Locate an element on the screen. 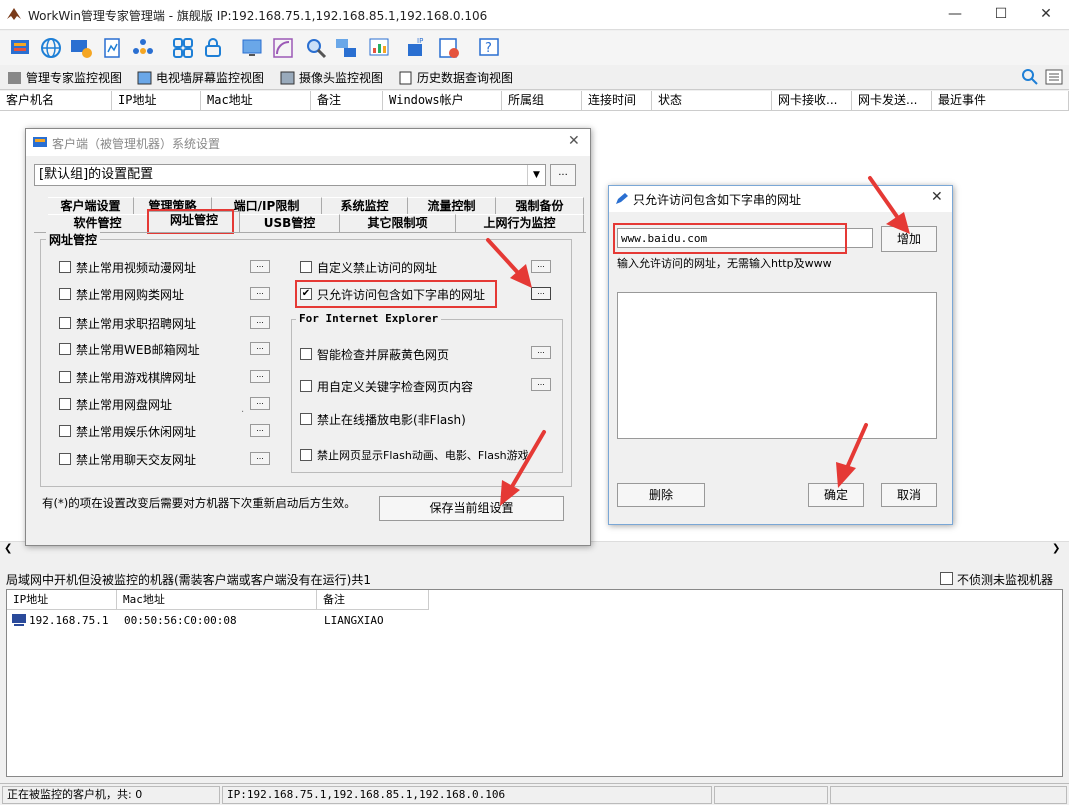 Image resolution: width=1069 pixels, height=805 pixels. ip-config-icon: IP is located at coordinates (417, 48).